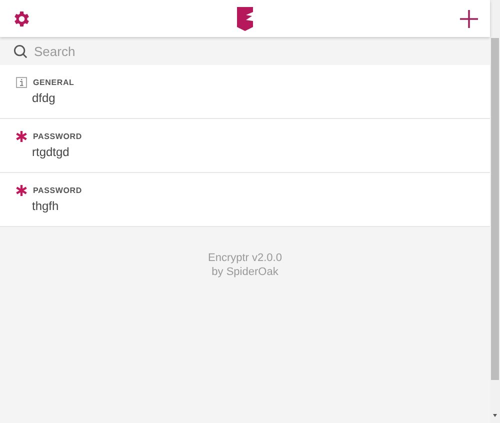 The height and width of the screenshot is (423, 500). Describe the element at coordinates (495, 209) in the screenshot. I see `scrollbar-thumb` at that location.